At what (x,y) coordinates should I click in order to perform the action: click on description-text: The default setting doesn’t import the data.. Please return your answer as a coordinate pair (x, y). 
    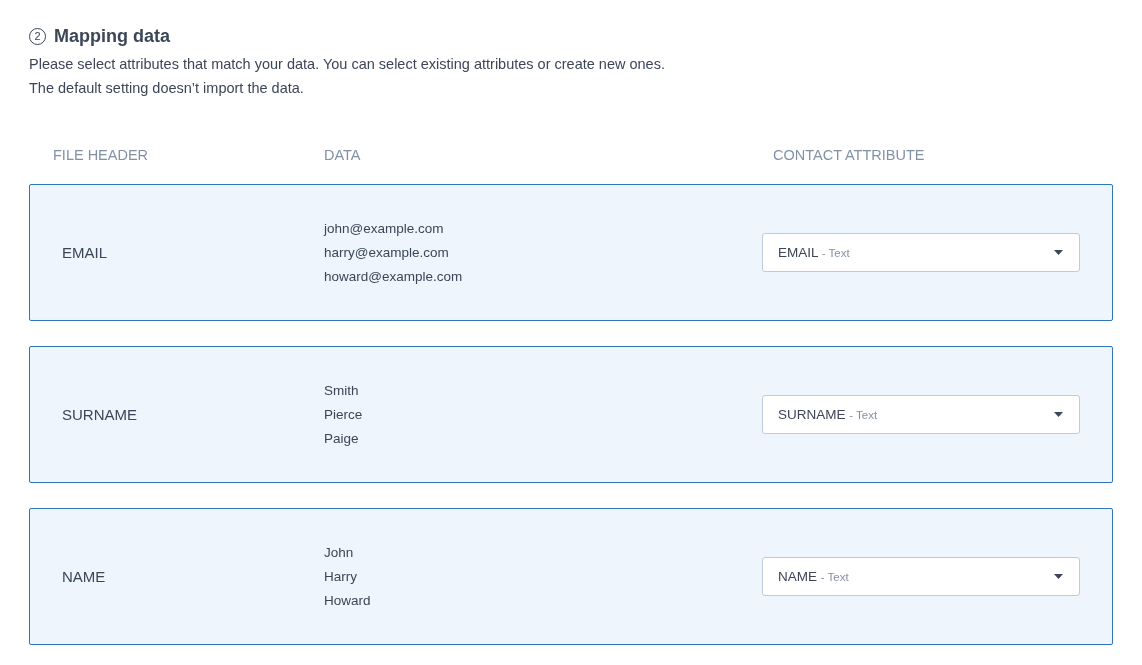
    Looking at the image, I should click on (167, 88).